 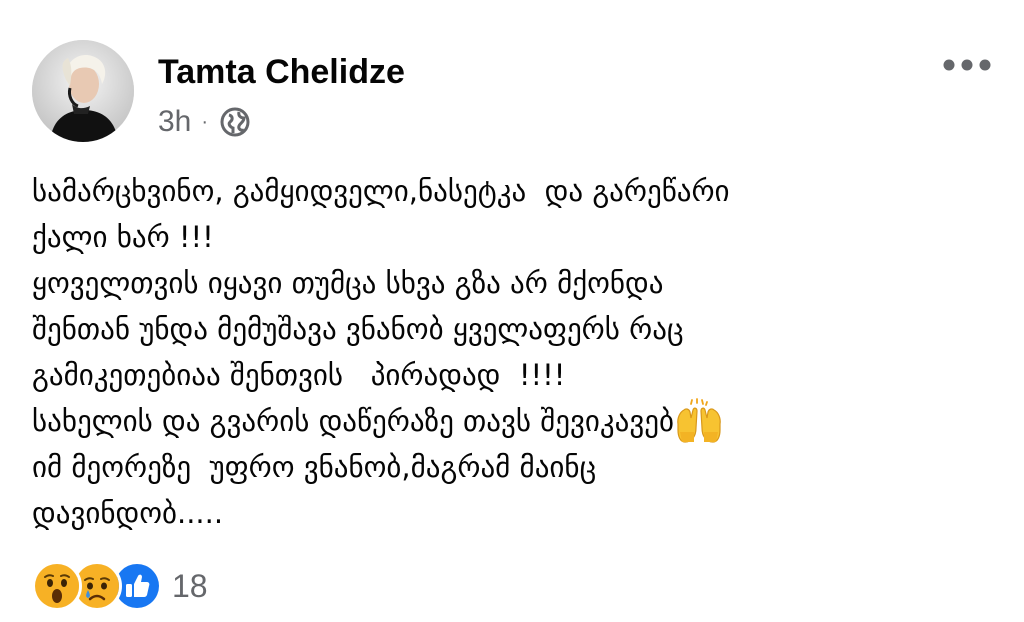 What do you see at coordinates (83, 91) in the screenshot?
I see `author-avatar` at bounding box center [83, 91].